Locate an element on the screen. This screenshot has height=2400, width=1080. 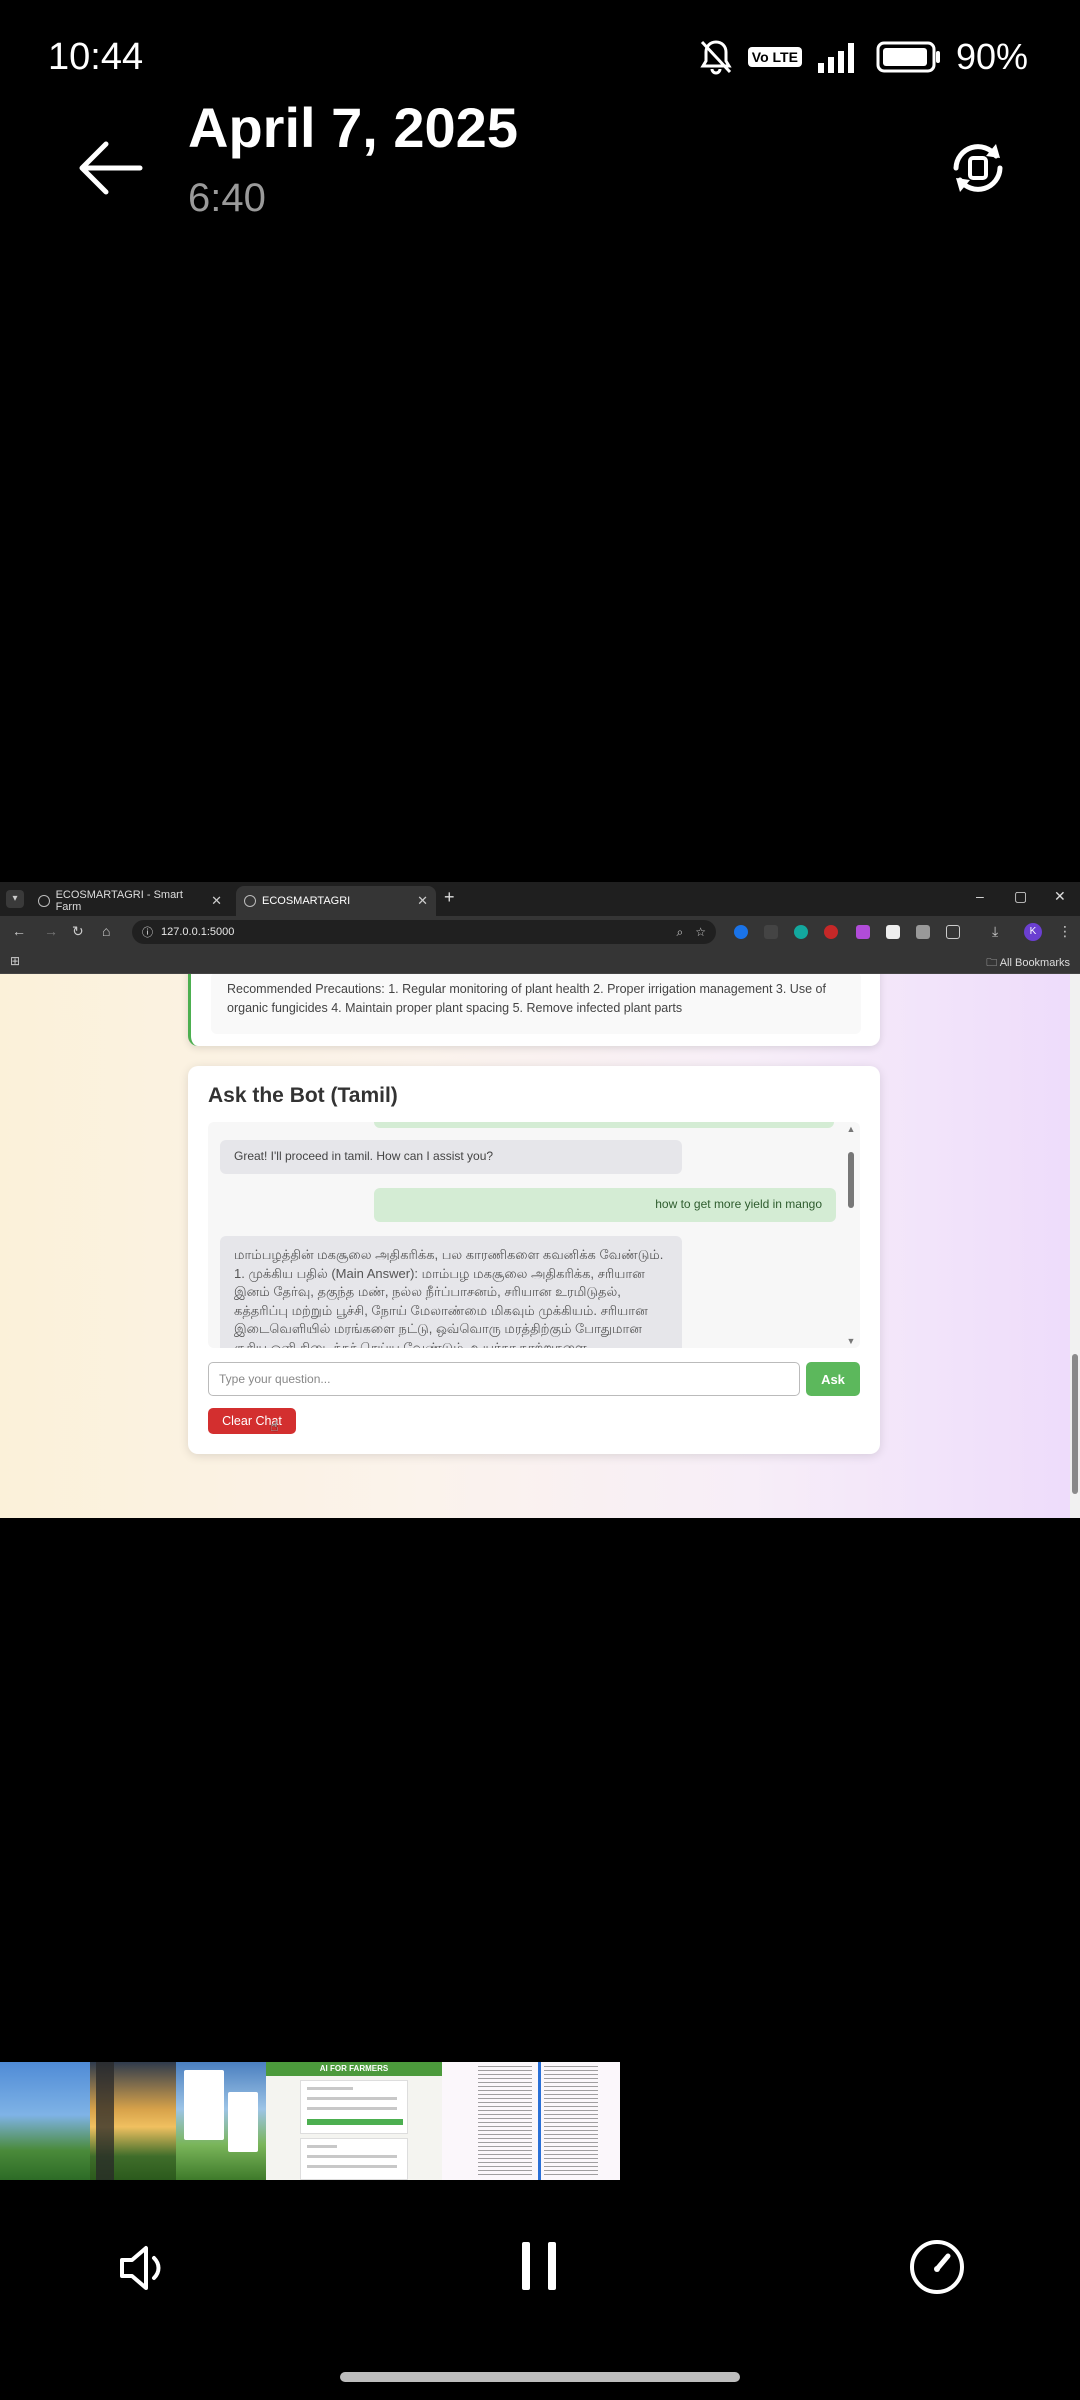
tab-list-icon: ▾ is located at coordinates (15, 899).